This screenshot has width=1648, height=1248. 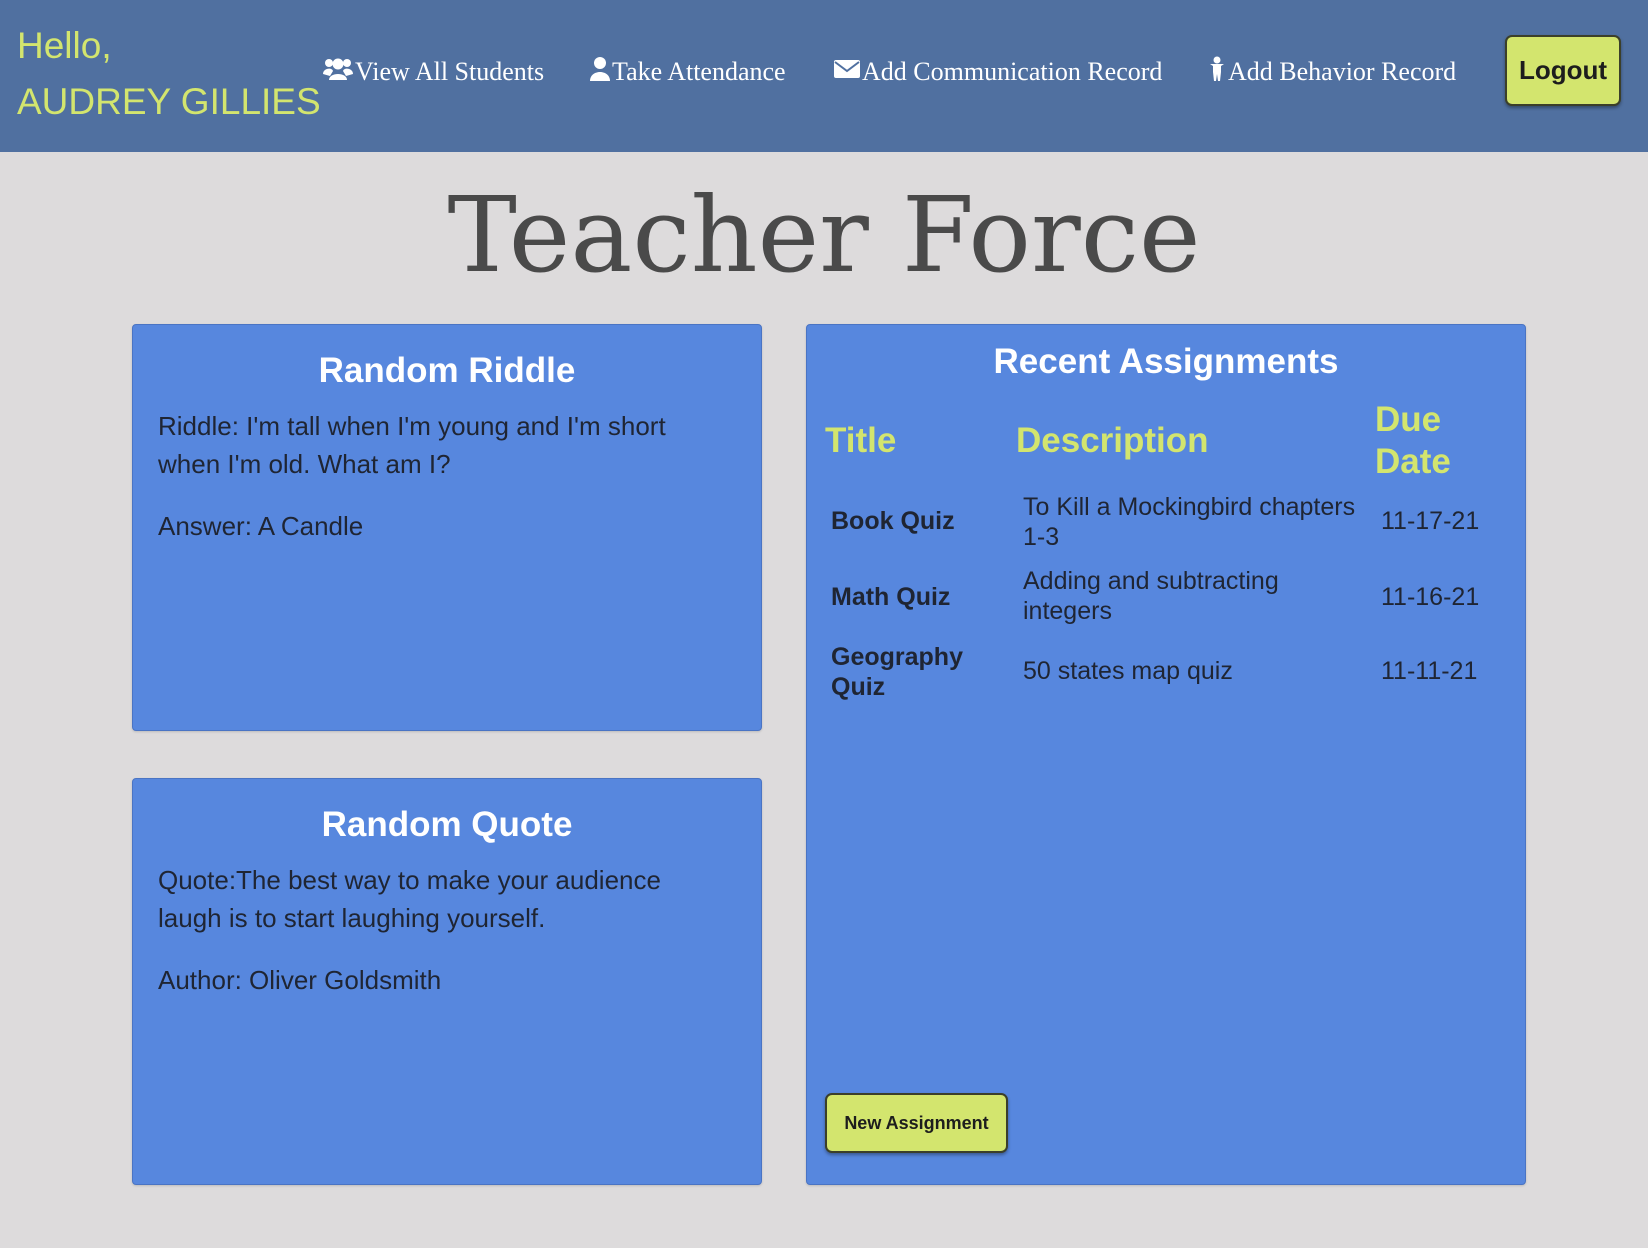 I want to click on nav-add-behavior-record: Add Behavior Record, so click(x=1332, y=72).